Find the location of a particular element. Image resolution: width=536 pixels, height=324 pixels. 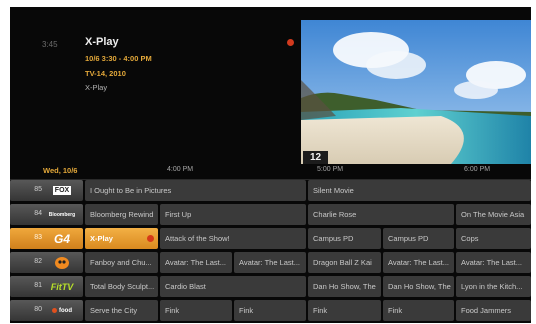

channel-number: 84 is located at coordinates (38, 213).